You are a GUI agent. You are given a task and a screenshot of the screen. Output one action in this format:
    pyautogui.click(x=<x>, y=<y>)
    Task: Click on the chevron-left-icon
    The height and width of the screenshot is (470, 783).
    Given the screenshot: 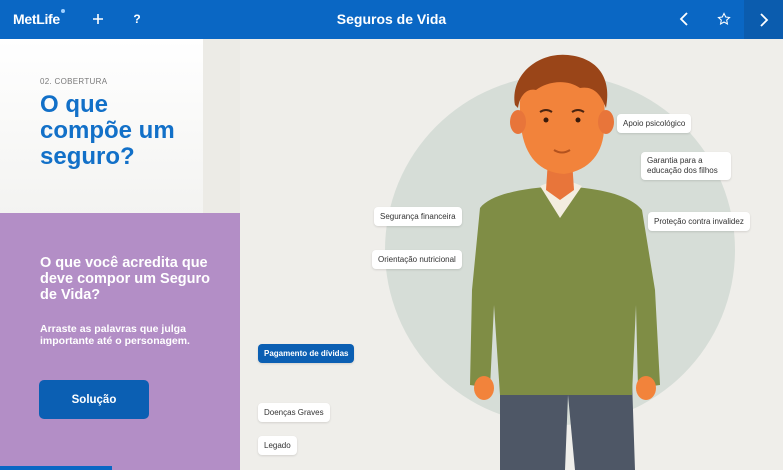 What is the action you would take?
    pyautogui.click(x=684, y=19)
    